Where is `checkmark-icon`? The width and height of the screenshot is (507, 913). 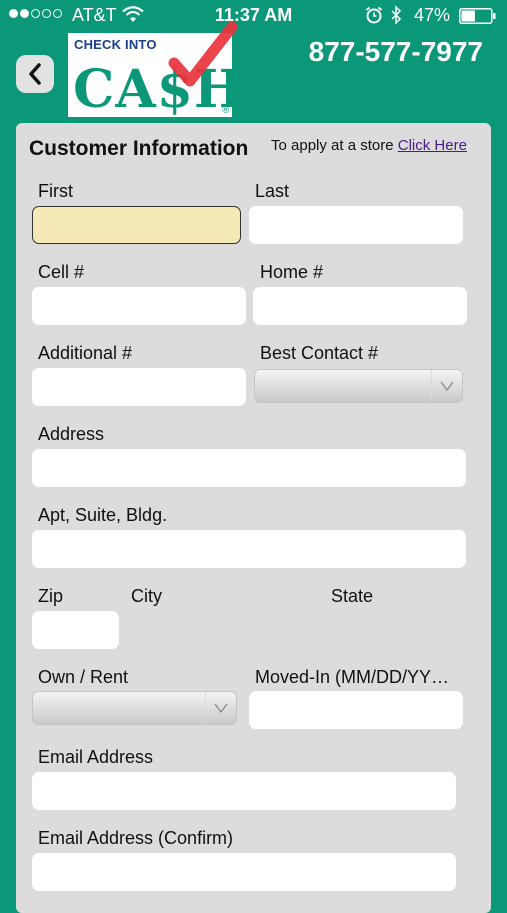 checkmark-icon is located at coordinates (203, 54).